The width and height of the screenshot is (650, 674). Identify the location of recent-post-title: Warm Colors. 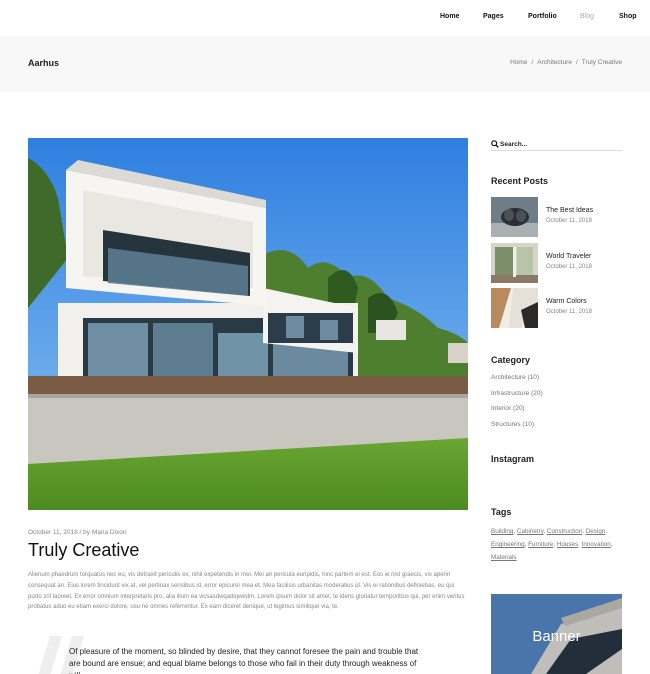
(566, 301).